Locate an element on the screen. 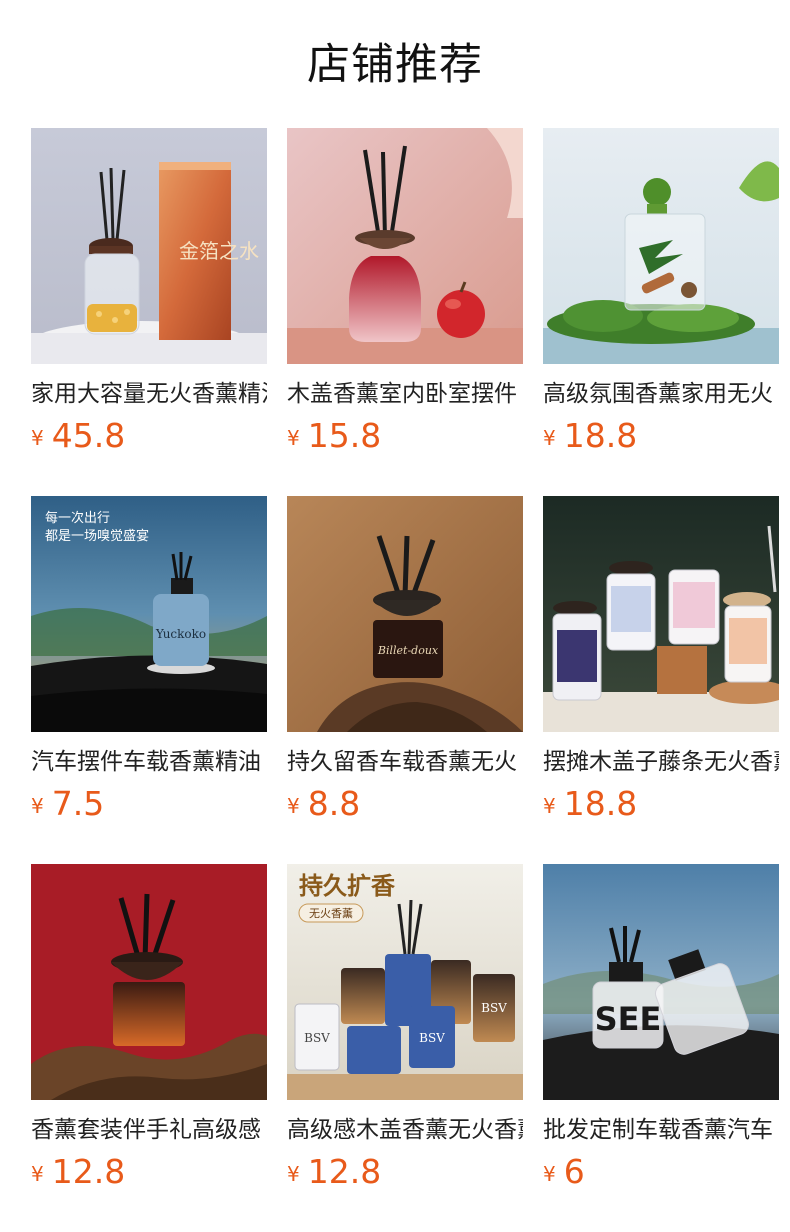 The height and width of the screenshot is (1232, 790). bottle-label: SEE is located at coordinates (628, 1019).